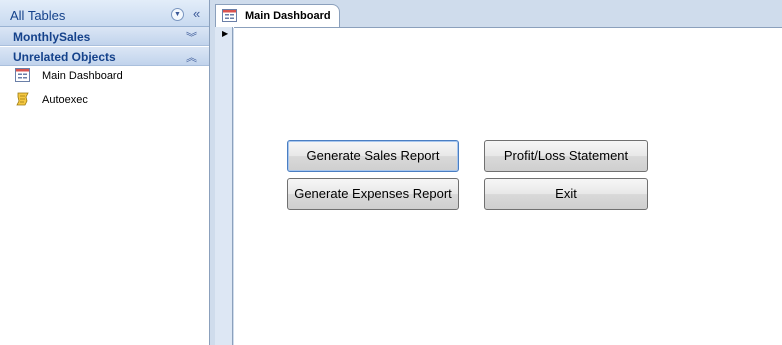 Image resolution: width=782 pixels, height=345 pixels. What do you see at coordinates (52, 37) in the screenshot?
I see `group-label: MonthlySales` at bounding box center [52, 37].